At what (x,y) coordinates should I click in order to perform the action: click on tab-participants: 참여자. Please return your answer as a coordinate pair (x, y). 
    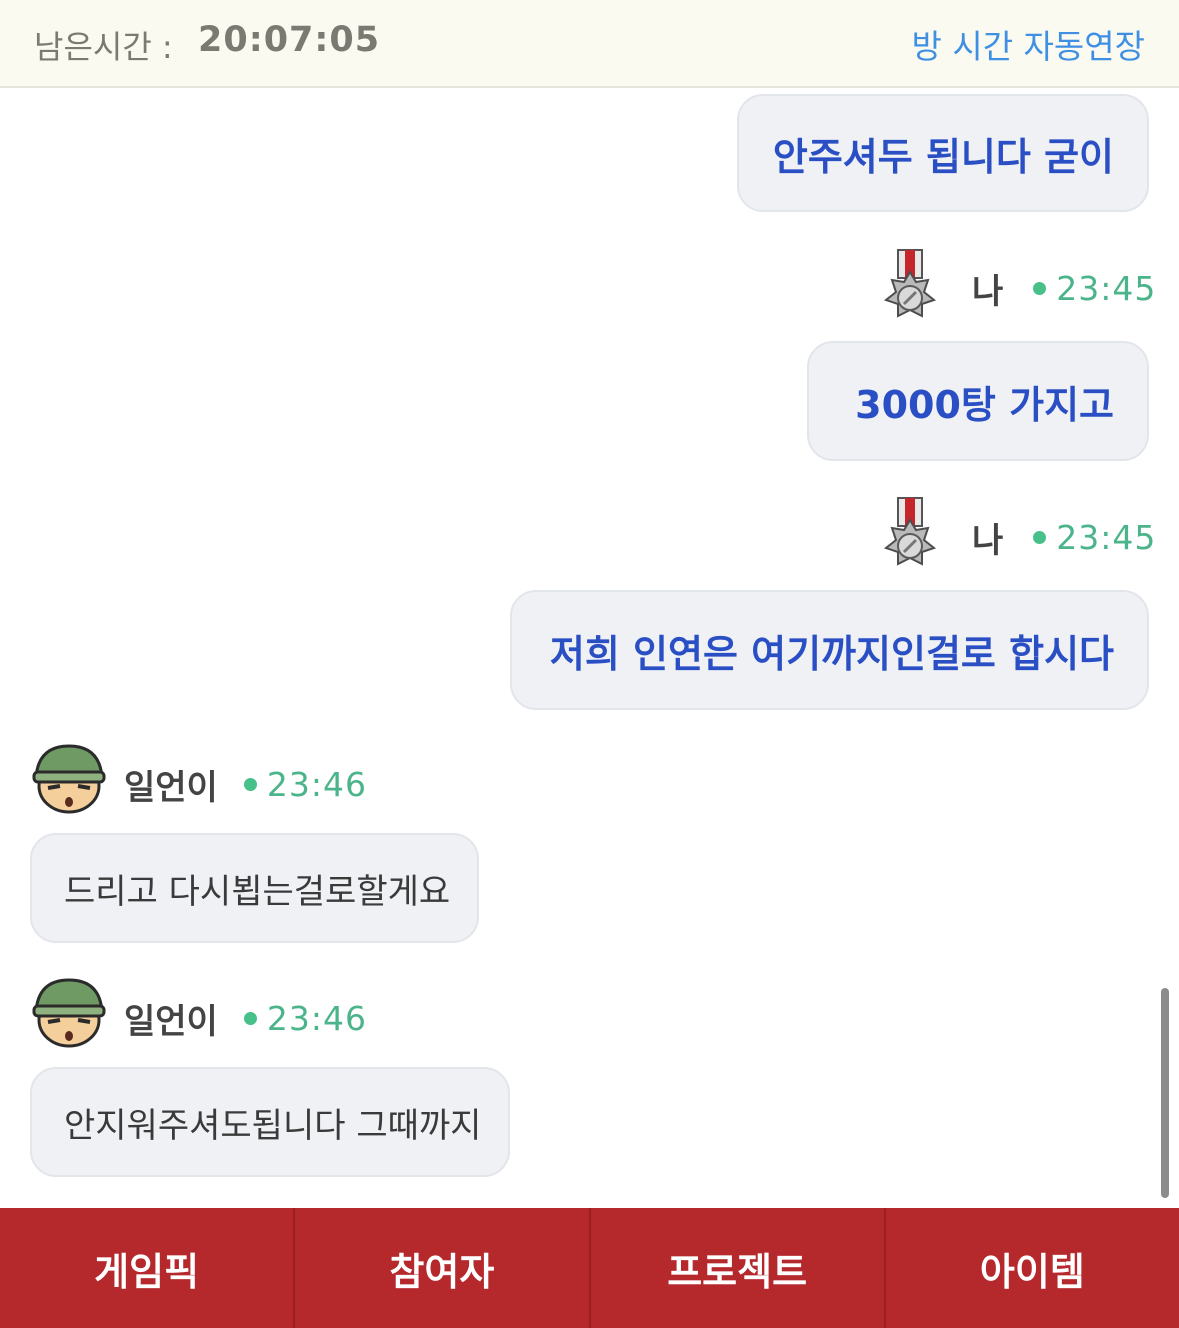
    Looking at the image, I should click on (443, 1268).